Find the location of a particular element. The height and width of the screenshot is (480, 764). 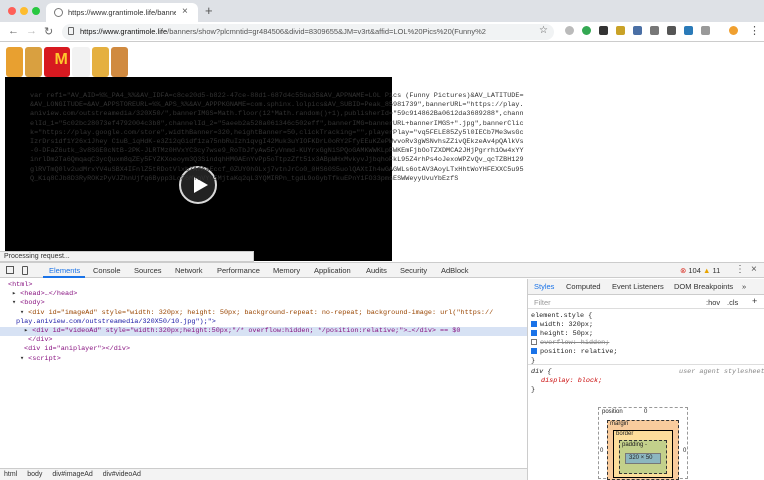

box-left-value: 0 is located at coordinates (602, 451).